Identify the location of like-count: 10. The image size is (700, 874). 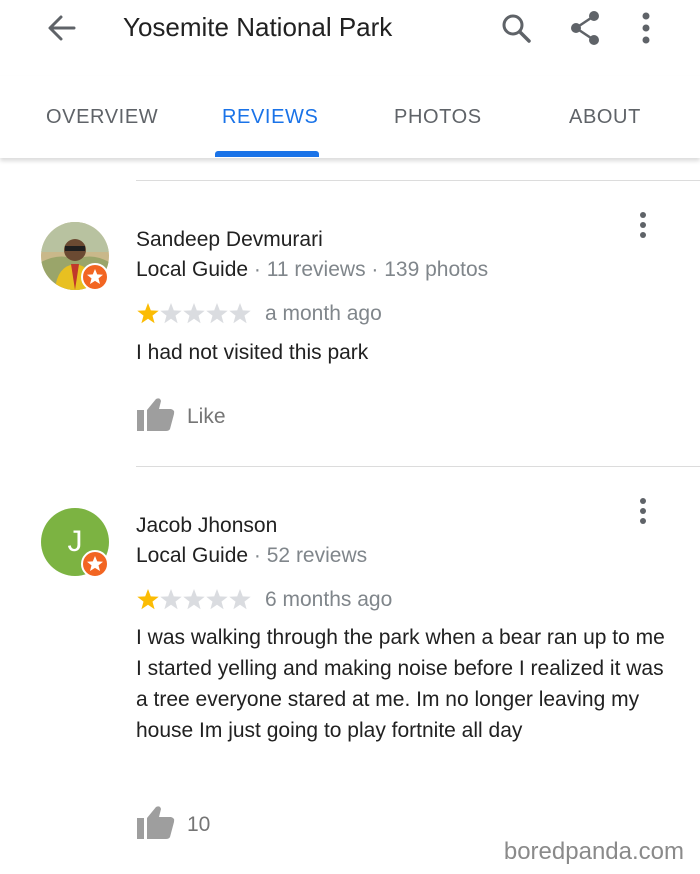
(198, 825).